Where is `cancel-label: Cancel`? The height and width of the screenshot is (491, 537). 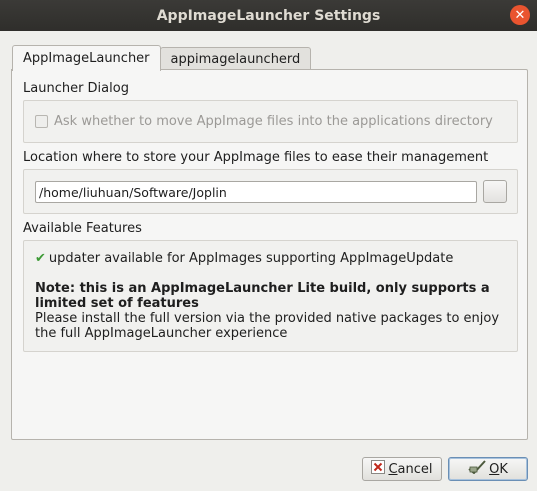 cancel-label: Cancel is located at coordinates (410, 469).